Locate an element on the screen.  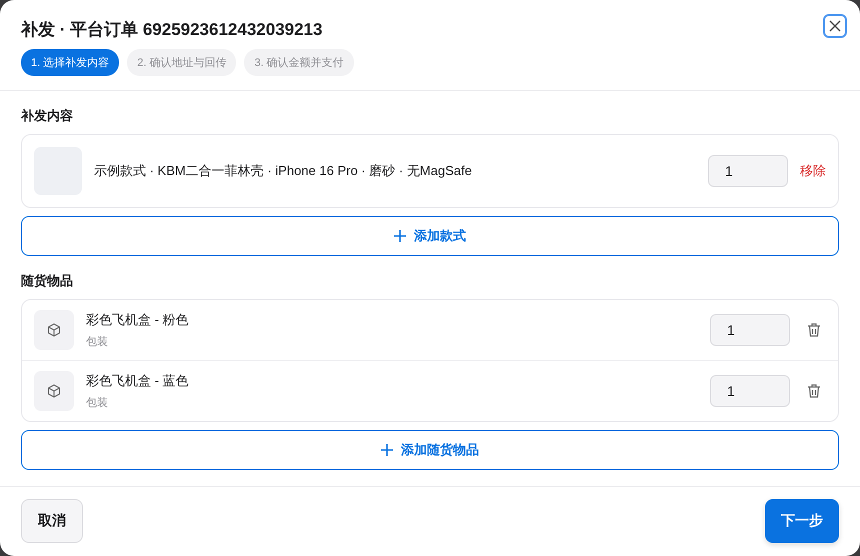
item-name: 彩色飞机盒 - 粉色 is located at coordinates (138, 320).